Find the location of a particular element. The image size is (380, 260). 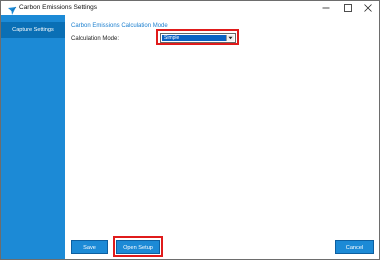

chevron-down-icon is located at coordinates (230, 38).